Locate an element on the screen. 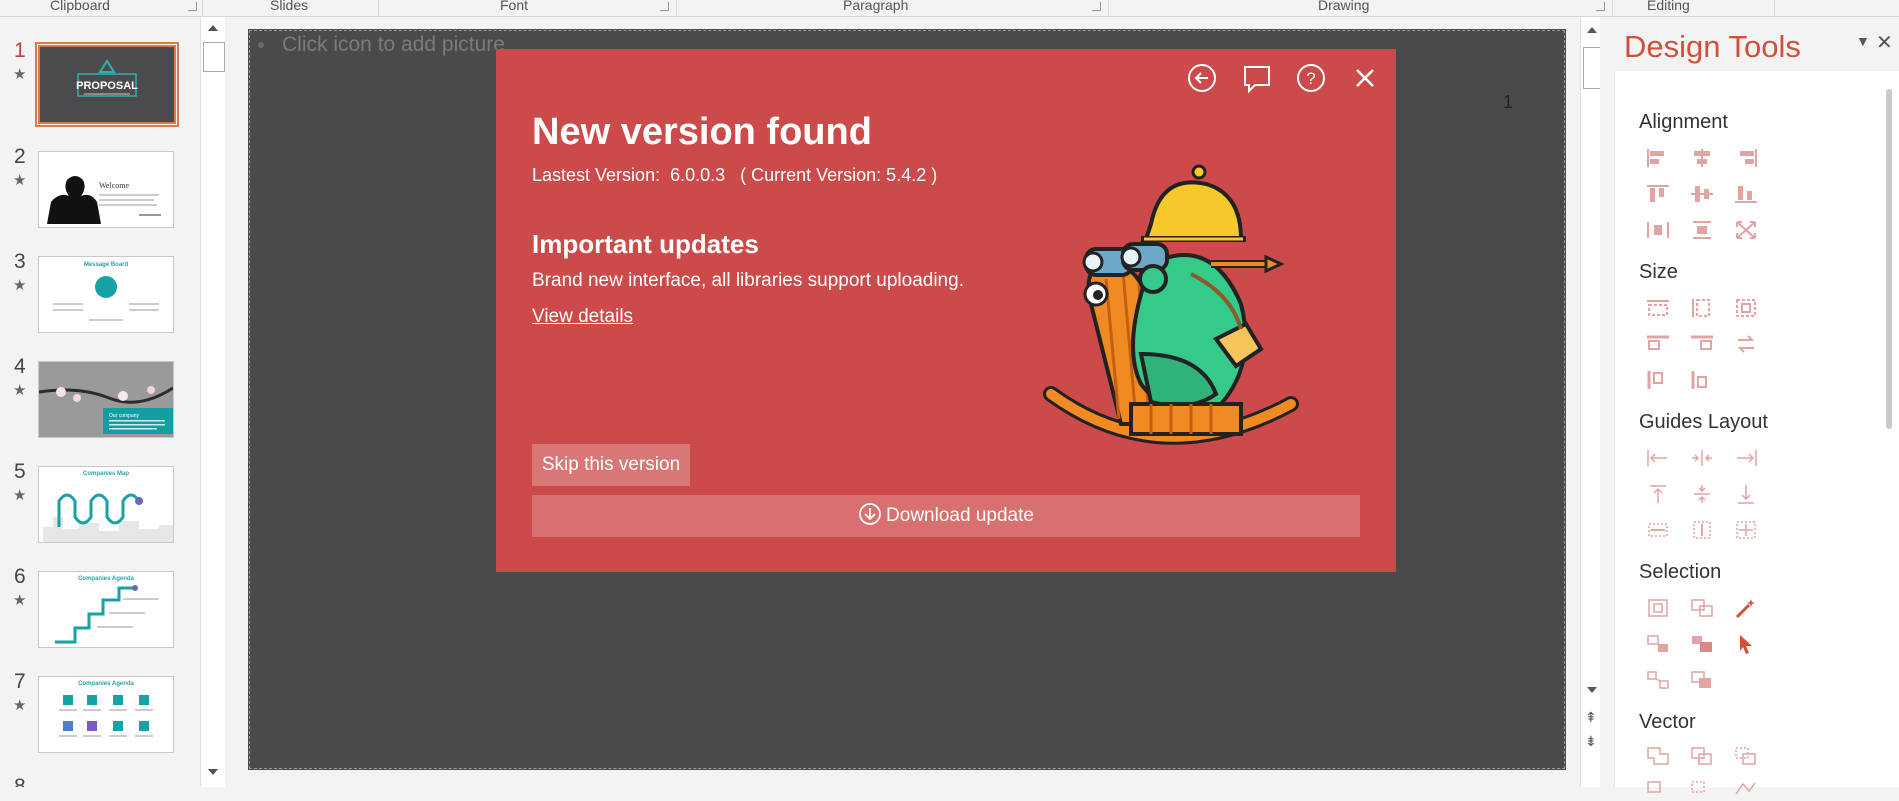 Image resolution: width=1899 pixels, height=801 pixels. section-selection: Selection is located at coordinates (1680, 572).